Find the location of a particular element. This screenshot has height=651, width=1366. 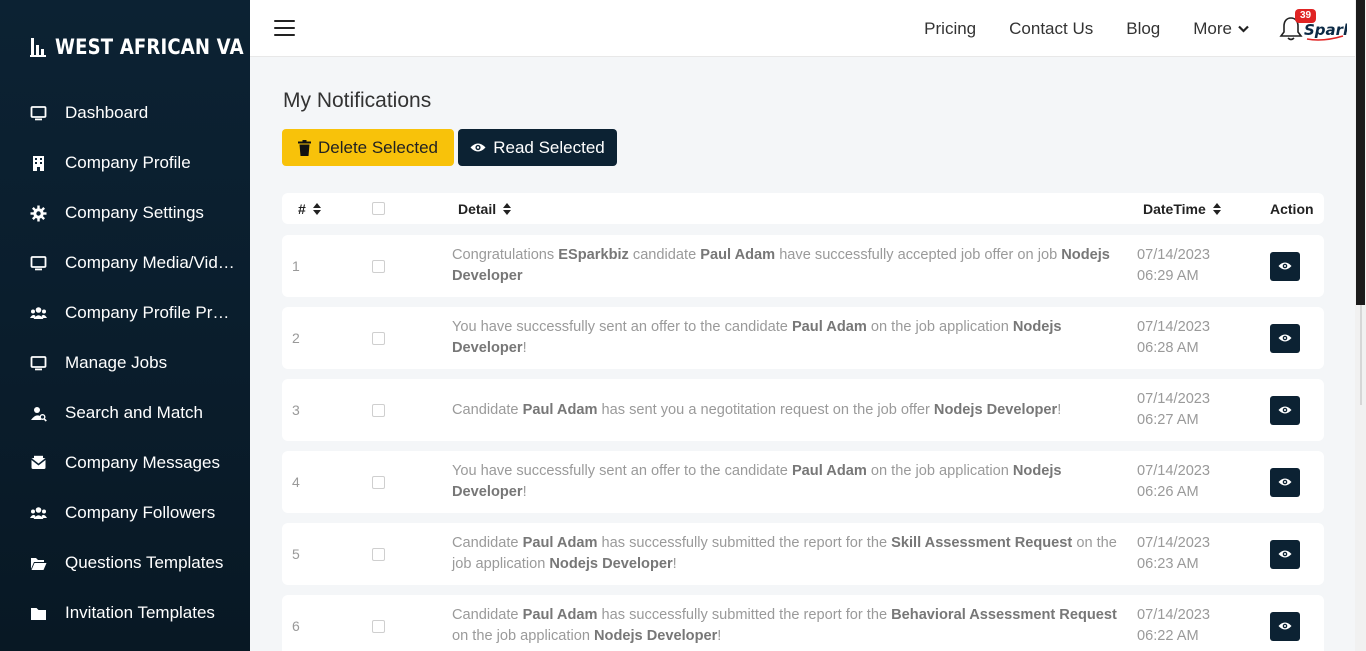

brand-name: WEST AFRICAN VA is located at coordinates (149, 47).